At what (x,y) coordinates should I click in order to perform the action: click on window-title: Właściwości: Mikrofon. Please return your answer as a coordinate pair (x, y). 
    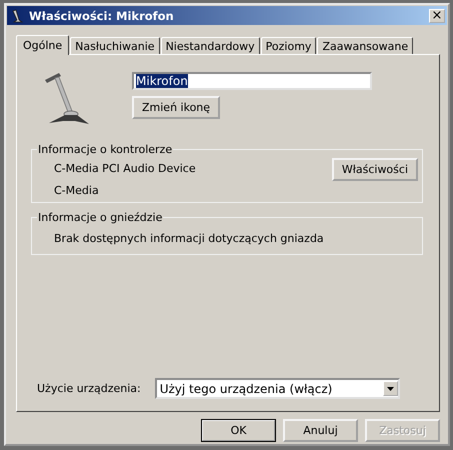
    Looking at the image, I should click on (102, 15).